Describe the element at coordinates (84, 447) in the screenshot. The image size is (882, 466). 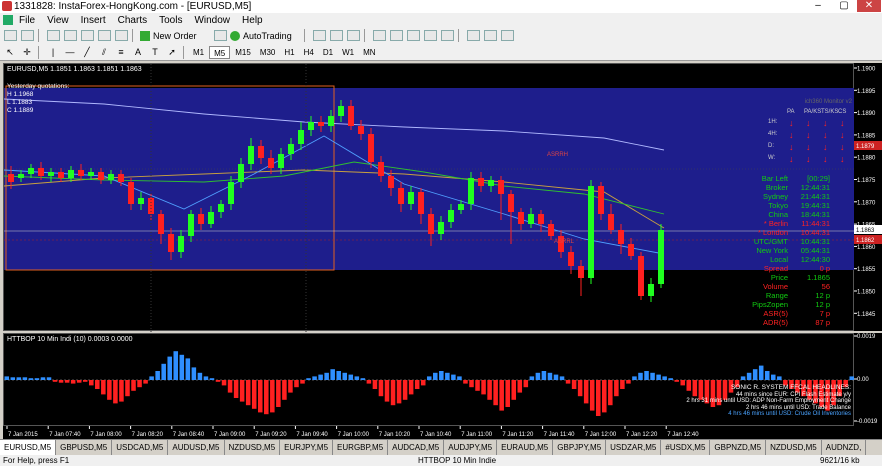
I see `chart-tab: GBPUSD,M5` at that location.